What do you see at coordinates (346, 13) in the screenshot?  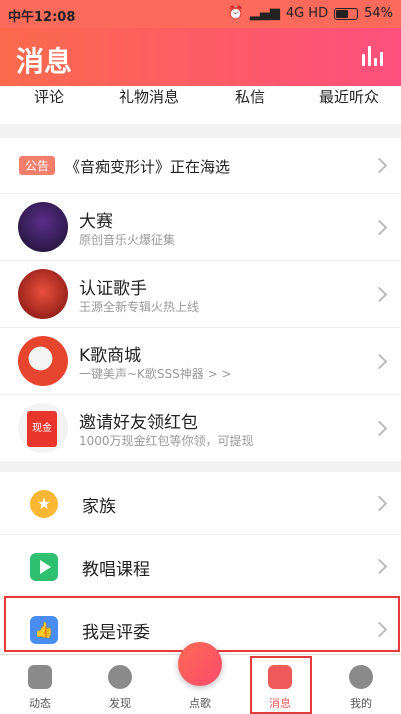 I see `battery-icon` at bounding box center [346, 13].